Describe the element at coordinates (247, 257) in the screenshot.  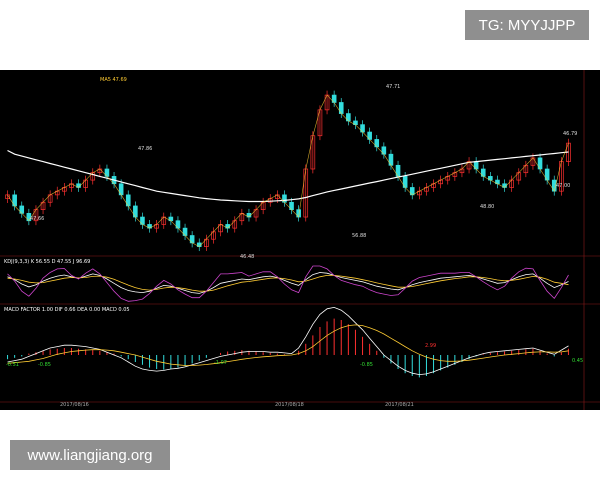
I see `price-label: 46.48` at that location.